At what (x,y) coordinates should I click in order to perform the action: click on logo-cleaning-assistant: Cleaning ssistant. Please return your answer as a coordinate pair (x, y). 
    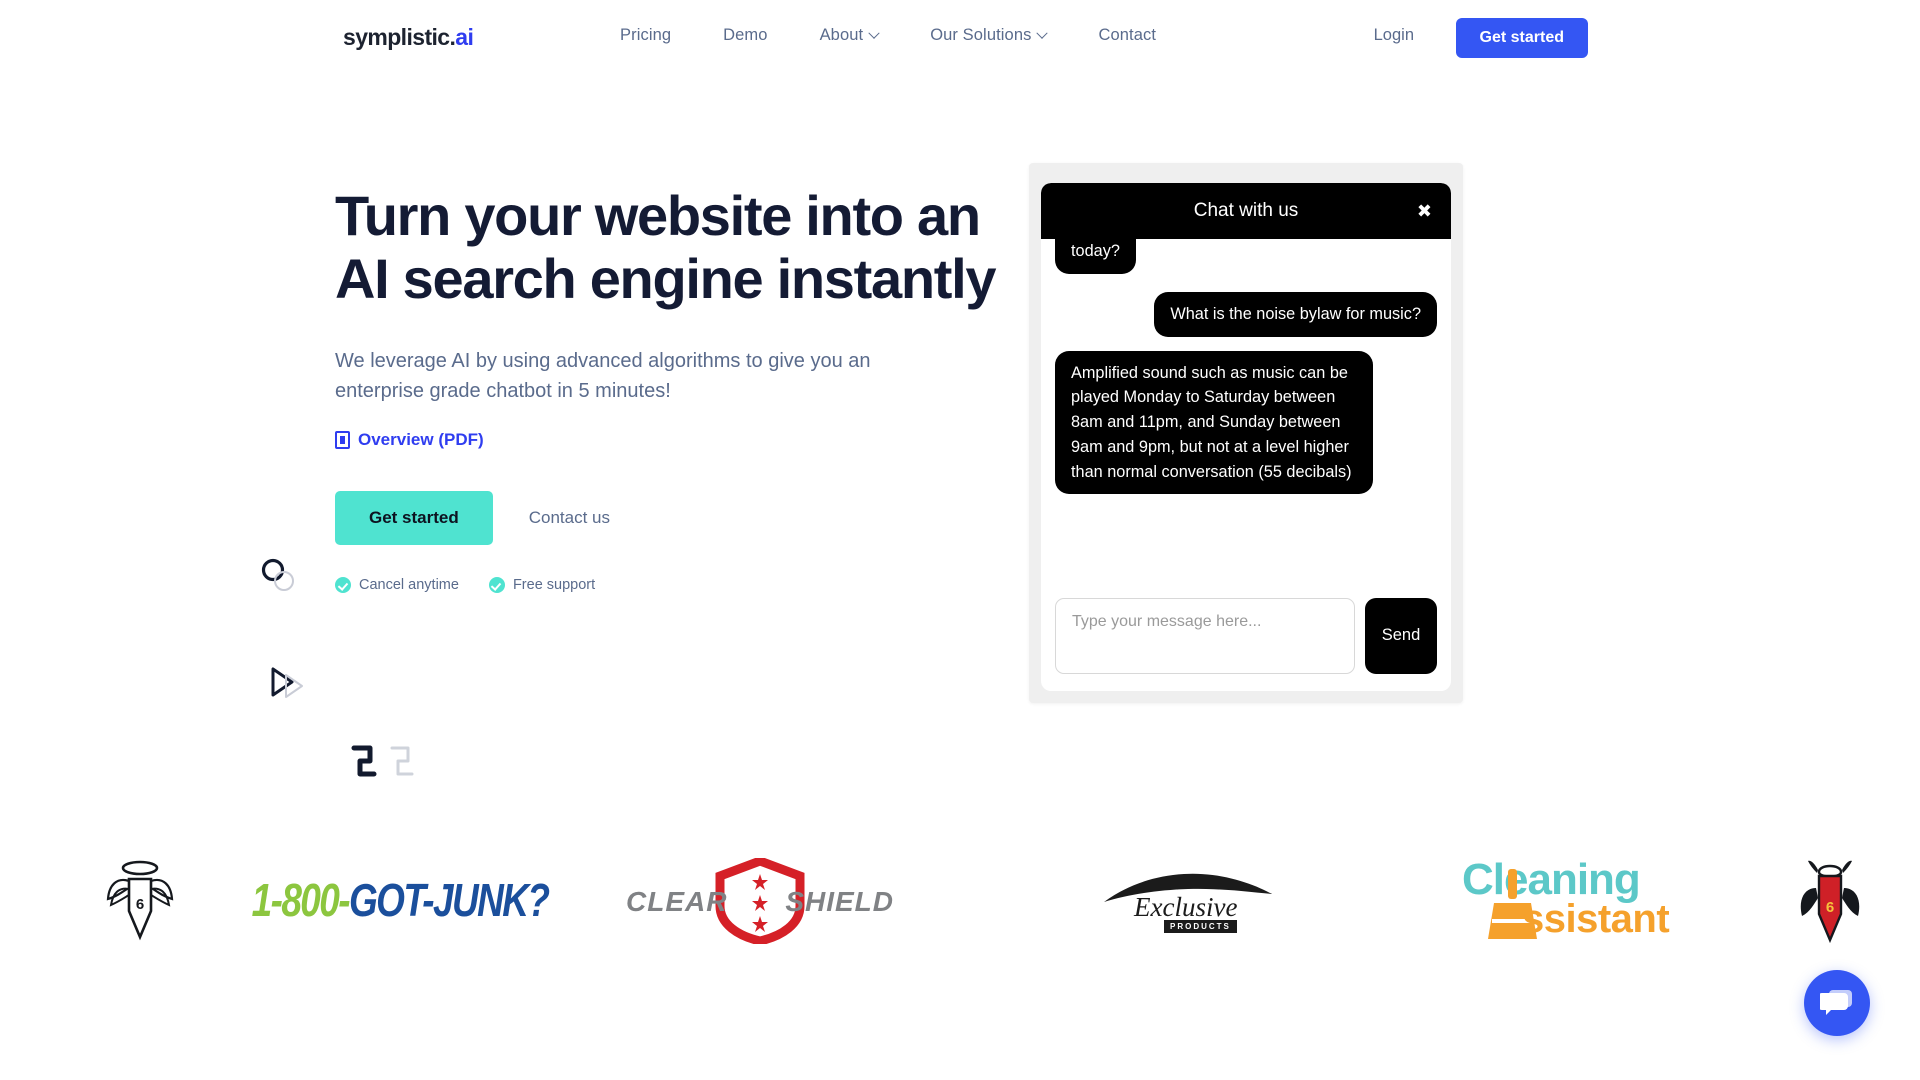
    Looking at the image, I should click on (1560, 900).